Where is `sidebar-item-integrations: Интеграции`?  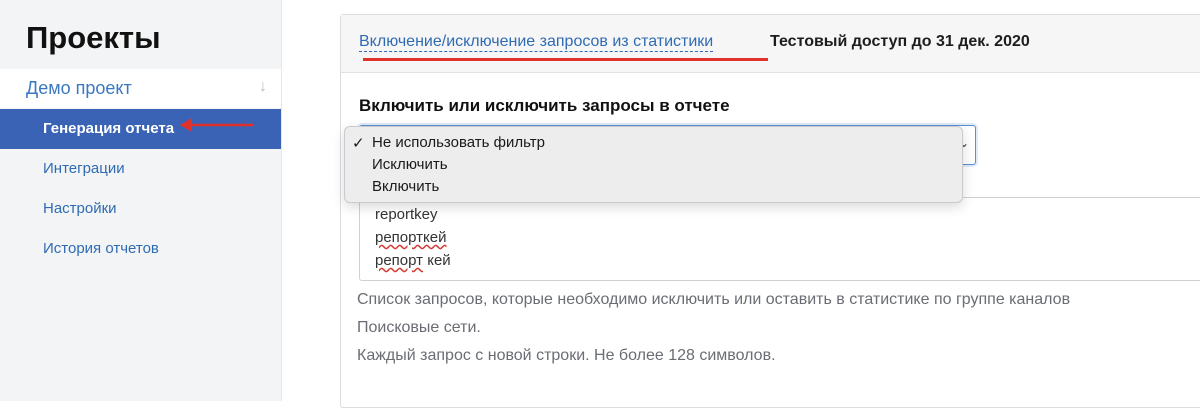 sidebar-item-integrations: Интеграции is located at coordinates (140, 169).